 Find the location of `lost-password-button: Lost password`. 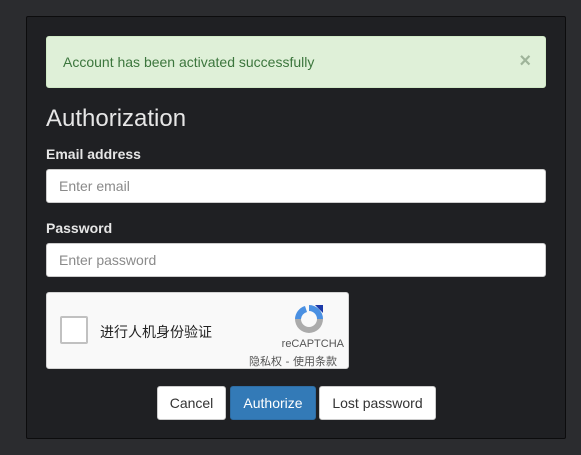

lost-password-button: Lost password is located at coordinates (377, 403).